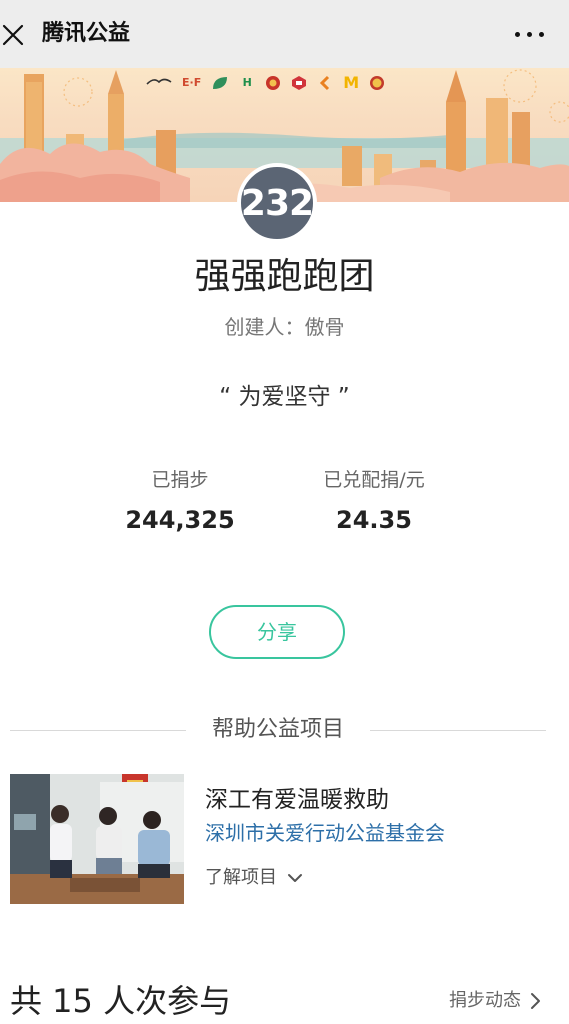 Image resolution: width=569 pixels, height=1024 pixels. Describe the element at coordinates (374, 480) in the screenshot. I see `matched-donation-label: 已兑配捐/元` at that location.